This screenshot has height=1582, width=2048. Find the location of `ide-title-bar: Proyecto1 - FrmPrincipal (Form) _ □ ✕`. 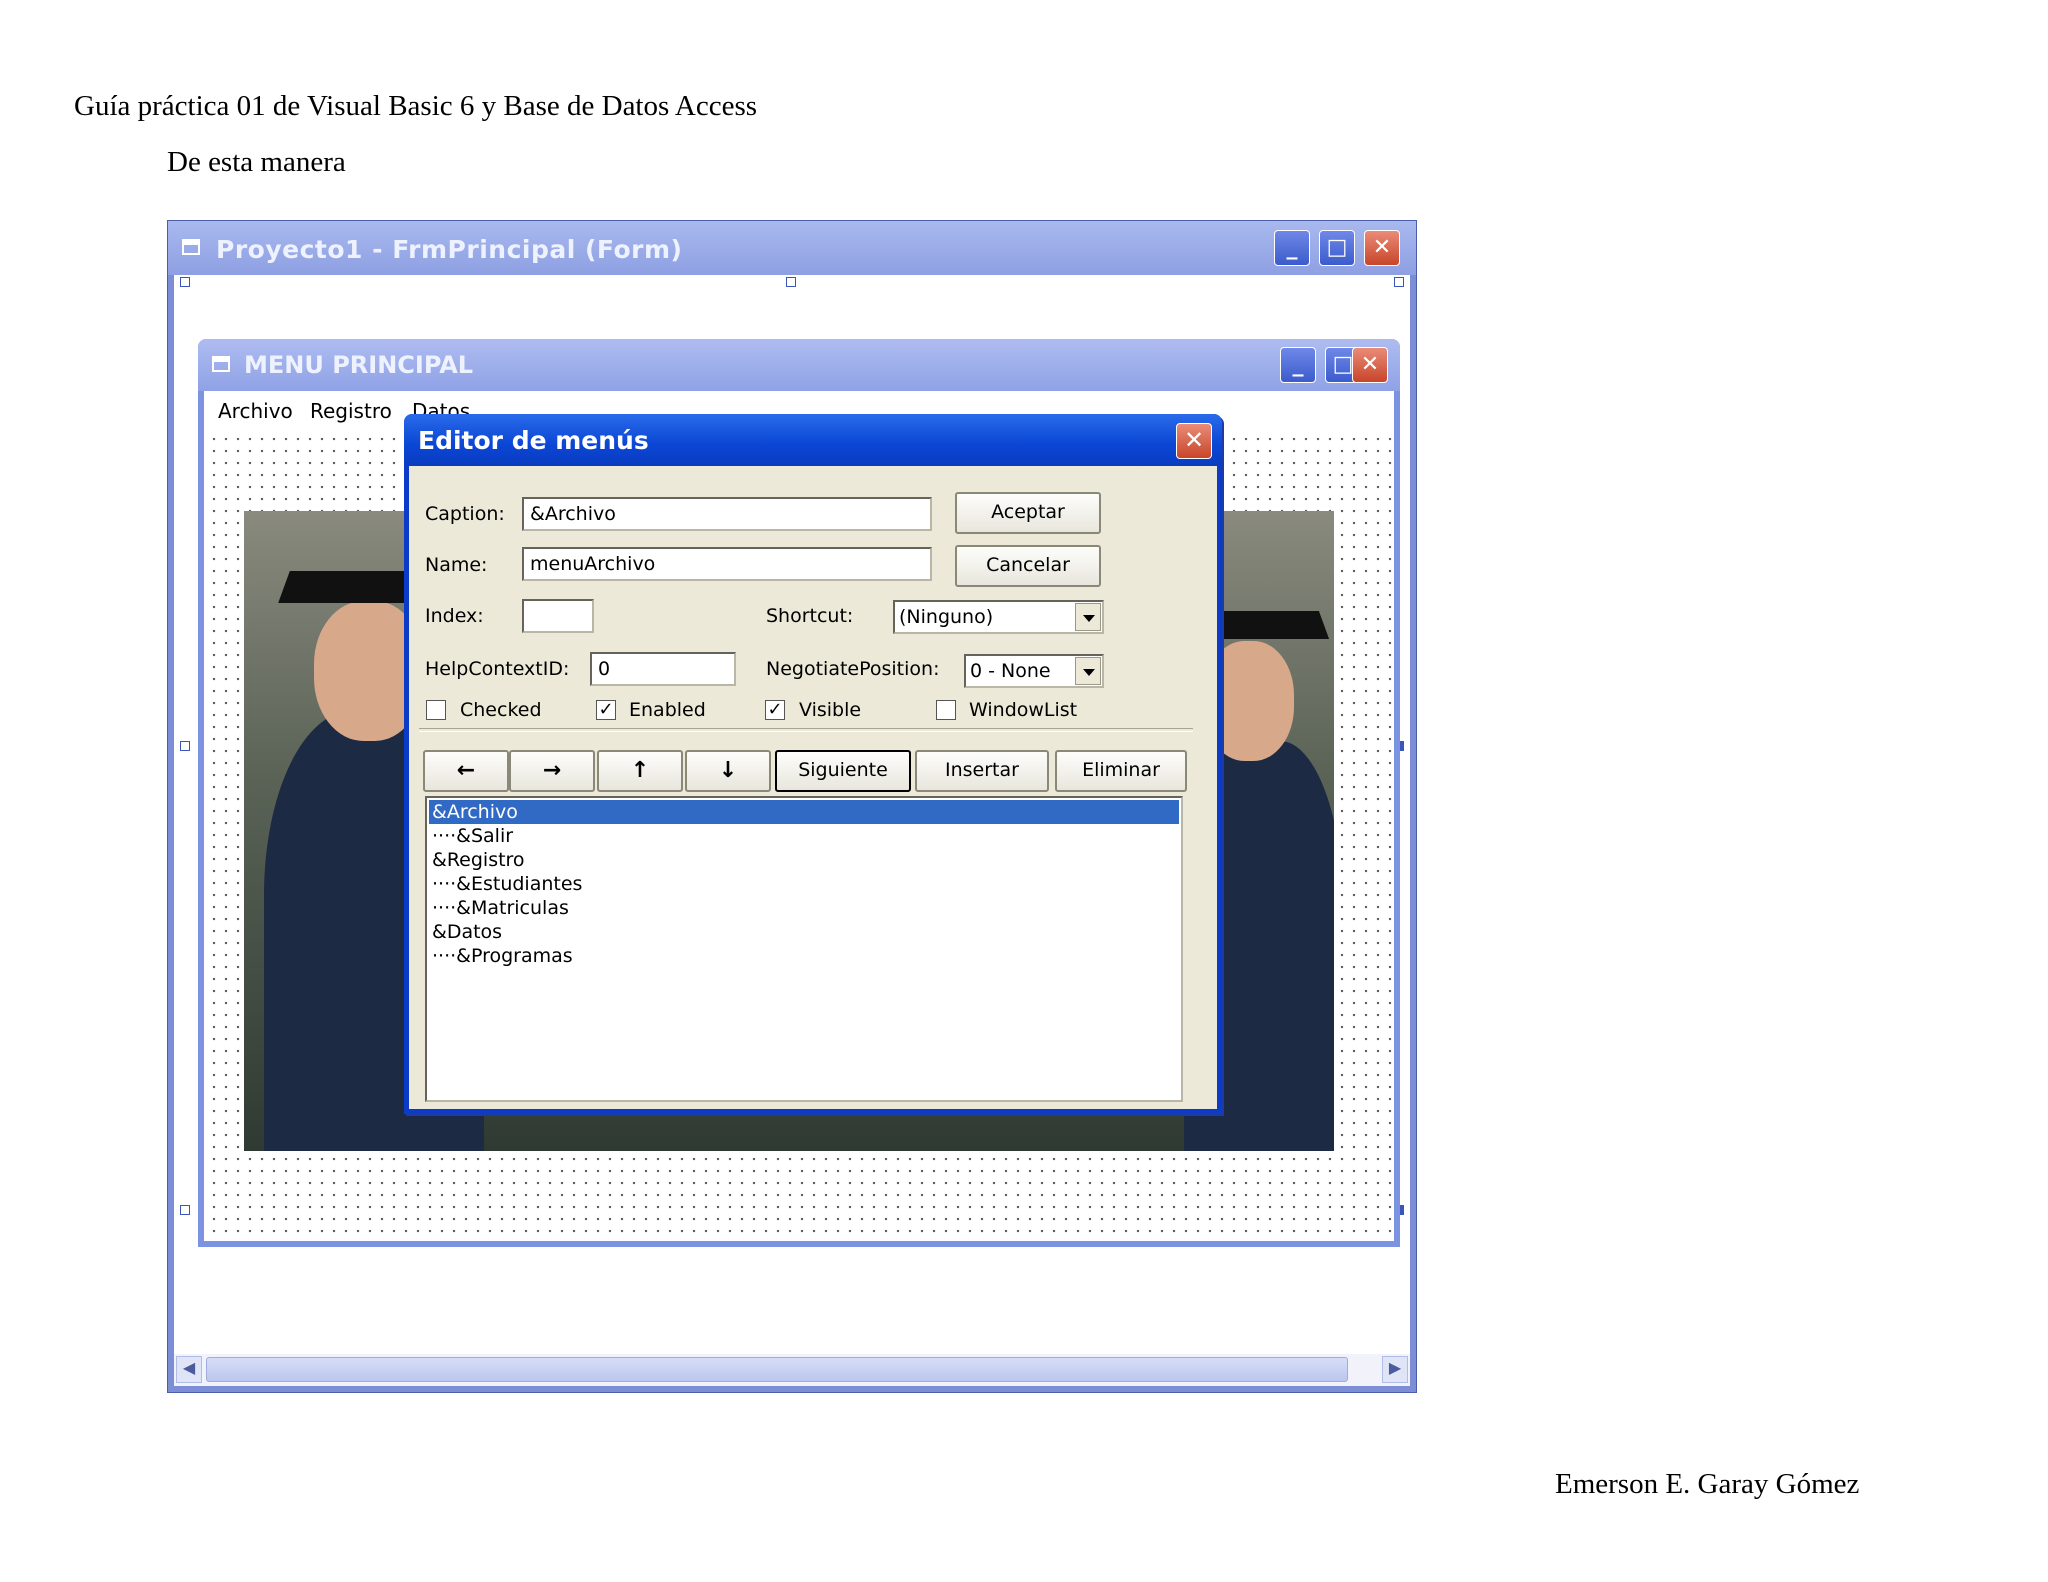

ide-title-bar: Proyecto1 - FrmPrincipal (Form) _ □ ✕ is located at coordinates (792, 248).